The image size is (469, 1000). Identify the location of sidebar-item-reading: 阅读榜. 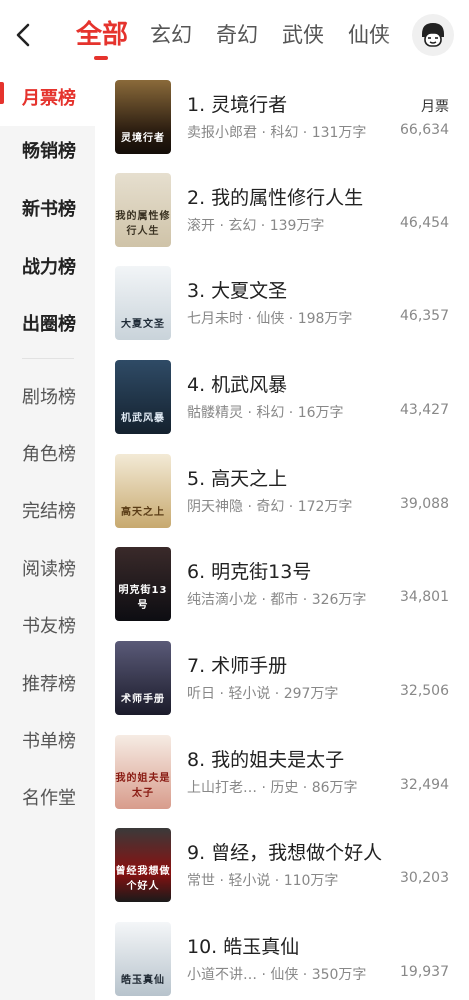
(47, 568).